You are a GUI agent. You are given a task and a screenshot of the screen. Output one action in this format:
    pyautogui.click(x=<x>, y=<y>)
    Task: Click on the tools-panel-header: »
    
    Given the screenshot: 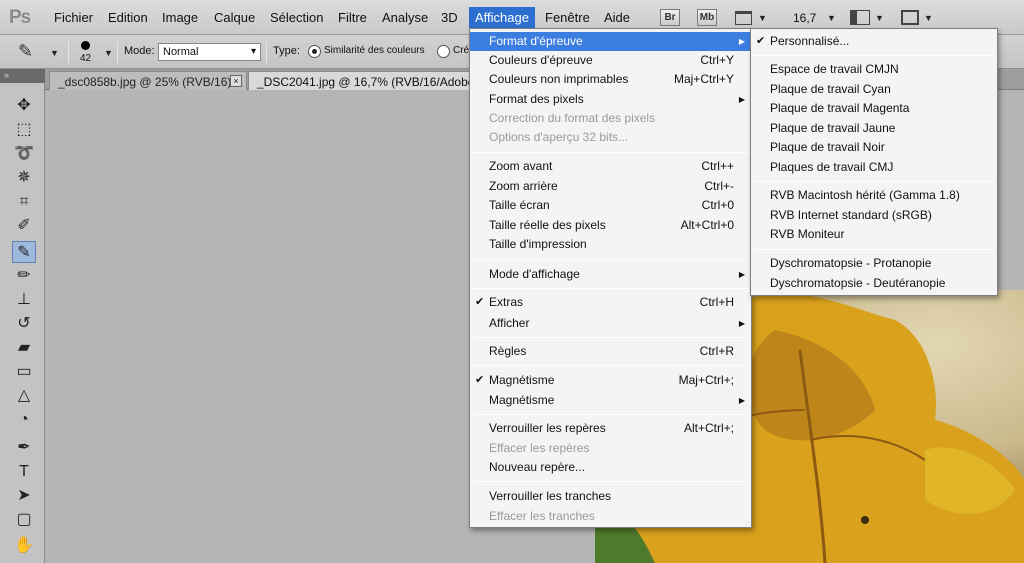 What is the action you would take?
    pyautogui.click(x=22, y=76)
    